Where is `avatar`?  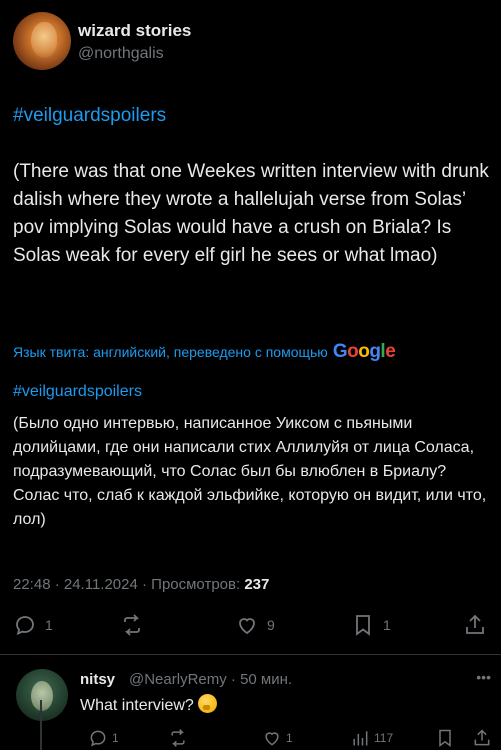 avatar is located at coordinates (42, 41).